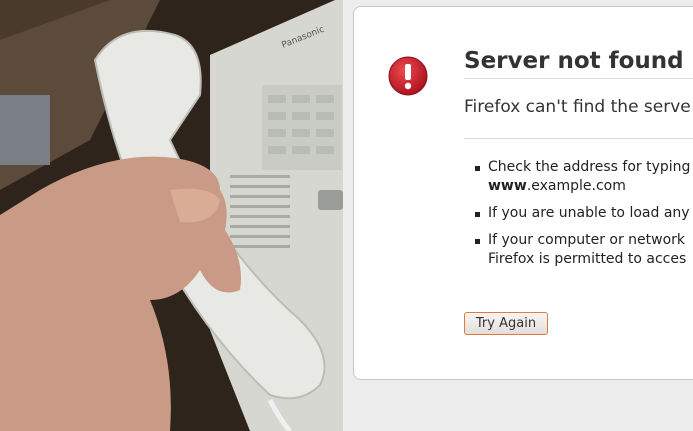 The image size is (693, 431). Describe the element at coordinates (587, 240) in the screenshot. I see `suggestion-text: If your computer or network` at that location.